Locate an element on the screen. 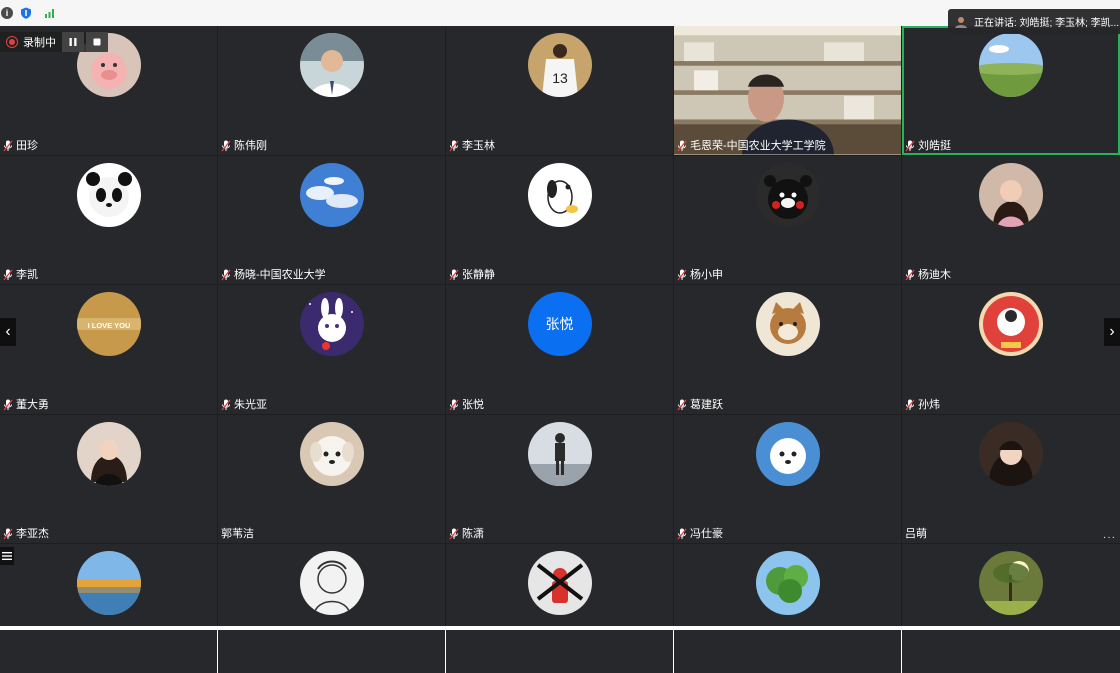 The width and height of the screenshot is (1120, 673). svg-text: I LOVE YOU is located at coordinates (108, 325).